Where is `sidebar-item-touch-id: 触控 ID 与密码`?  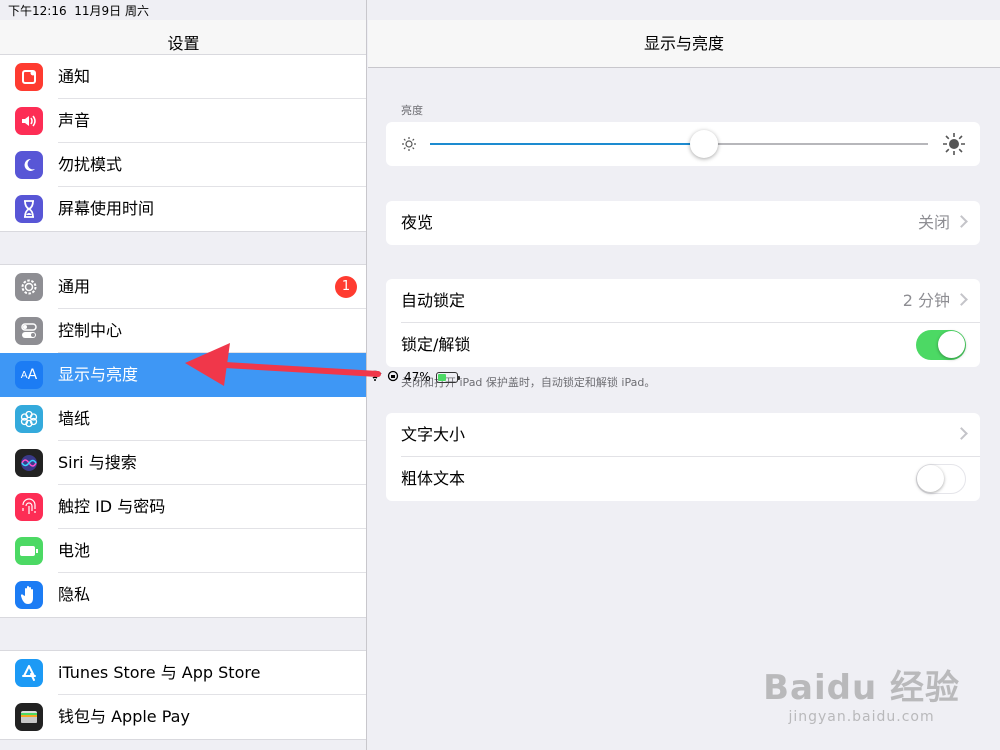 sidebar-item-touch-id: 触控 ID 与密码 is located at coordinates (183, 507).